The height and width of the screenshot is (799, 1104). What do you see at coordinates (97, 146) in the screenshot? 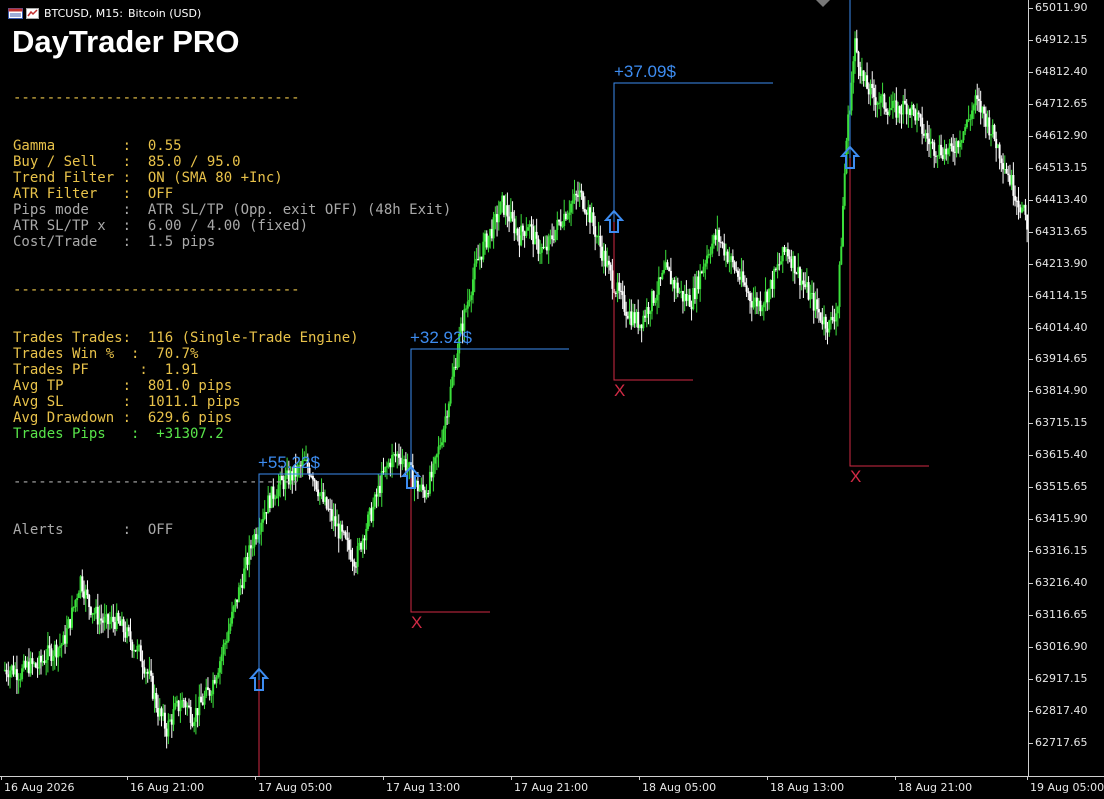
I see `stat-gamma: Gamma : 0.55` at bounding box center [97, 146].